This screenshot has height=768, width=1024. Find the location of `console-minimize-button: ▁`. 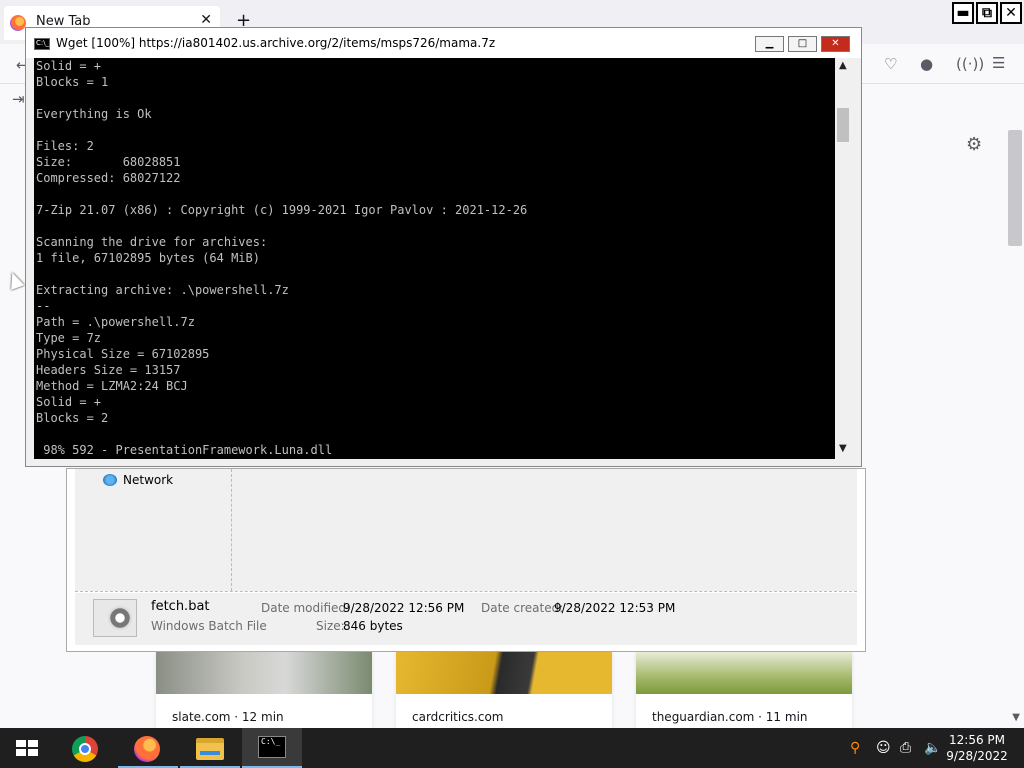

console-minimize-button: ▁ is located at coordinates (769, 44).